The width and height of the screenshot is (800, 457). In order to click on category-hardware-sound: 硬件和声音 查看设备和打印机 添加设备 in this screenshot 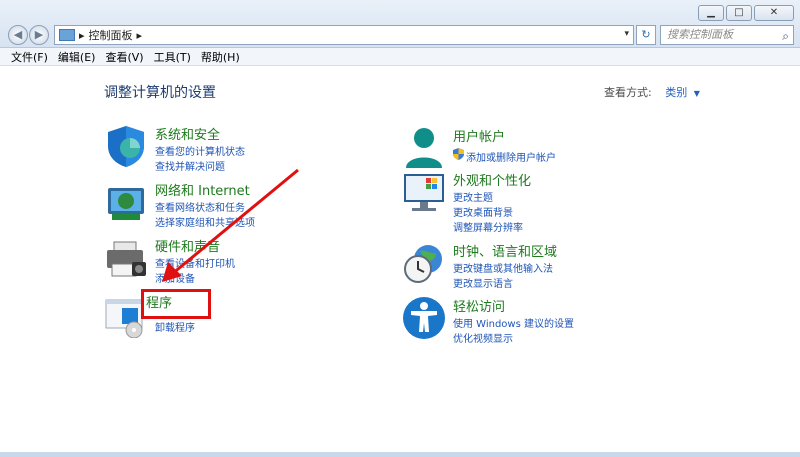, I will do `click(204, 261)`.